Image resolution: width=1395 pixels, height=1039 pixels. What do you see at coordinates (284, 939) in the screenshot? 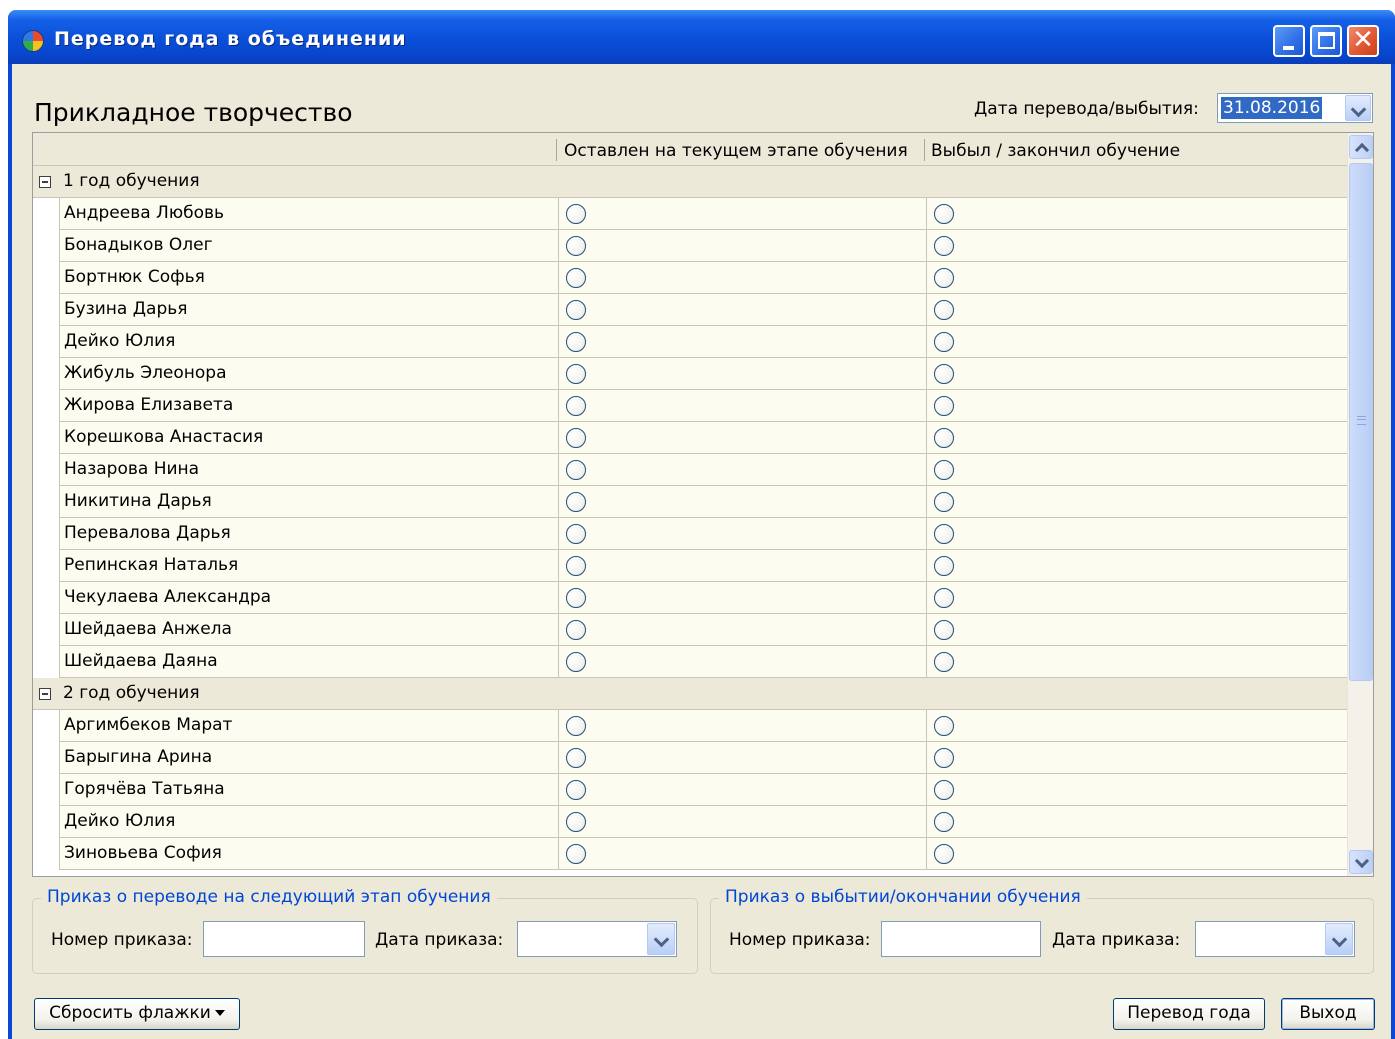
I see `transfer-order-number-input` at bounding box center [284, 939].